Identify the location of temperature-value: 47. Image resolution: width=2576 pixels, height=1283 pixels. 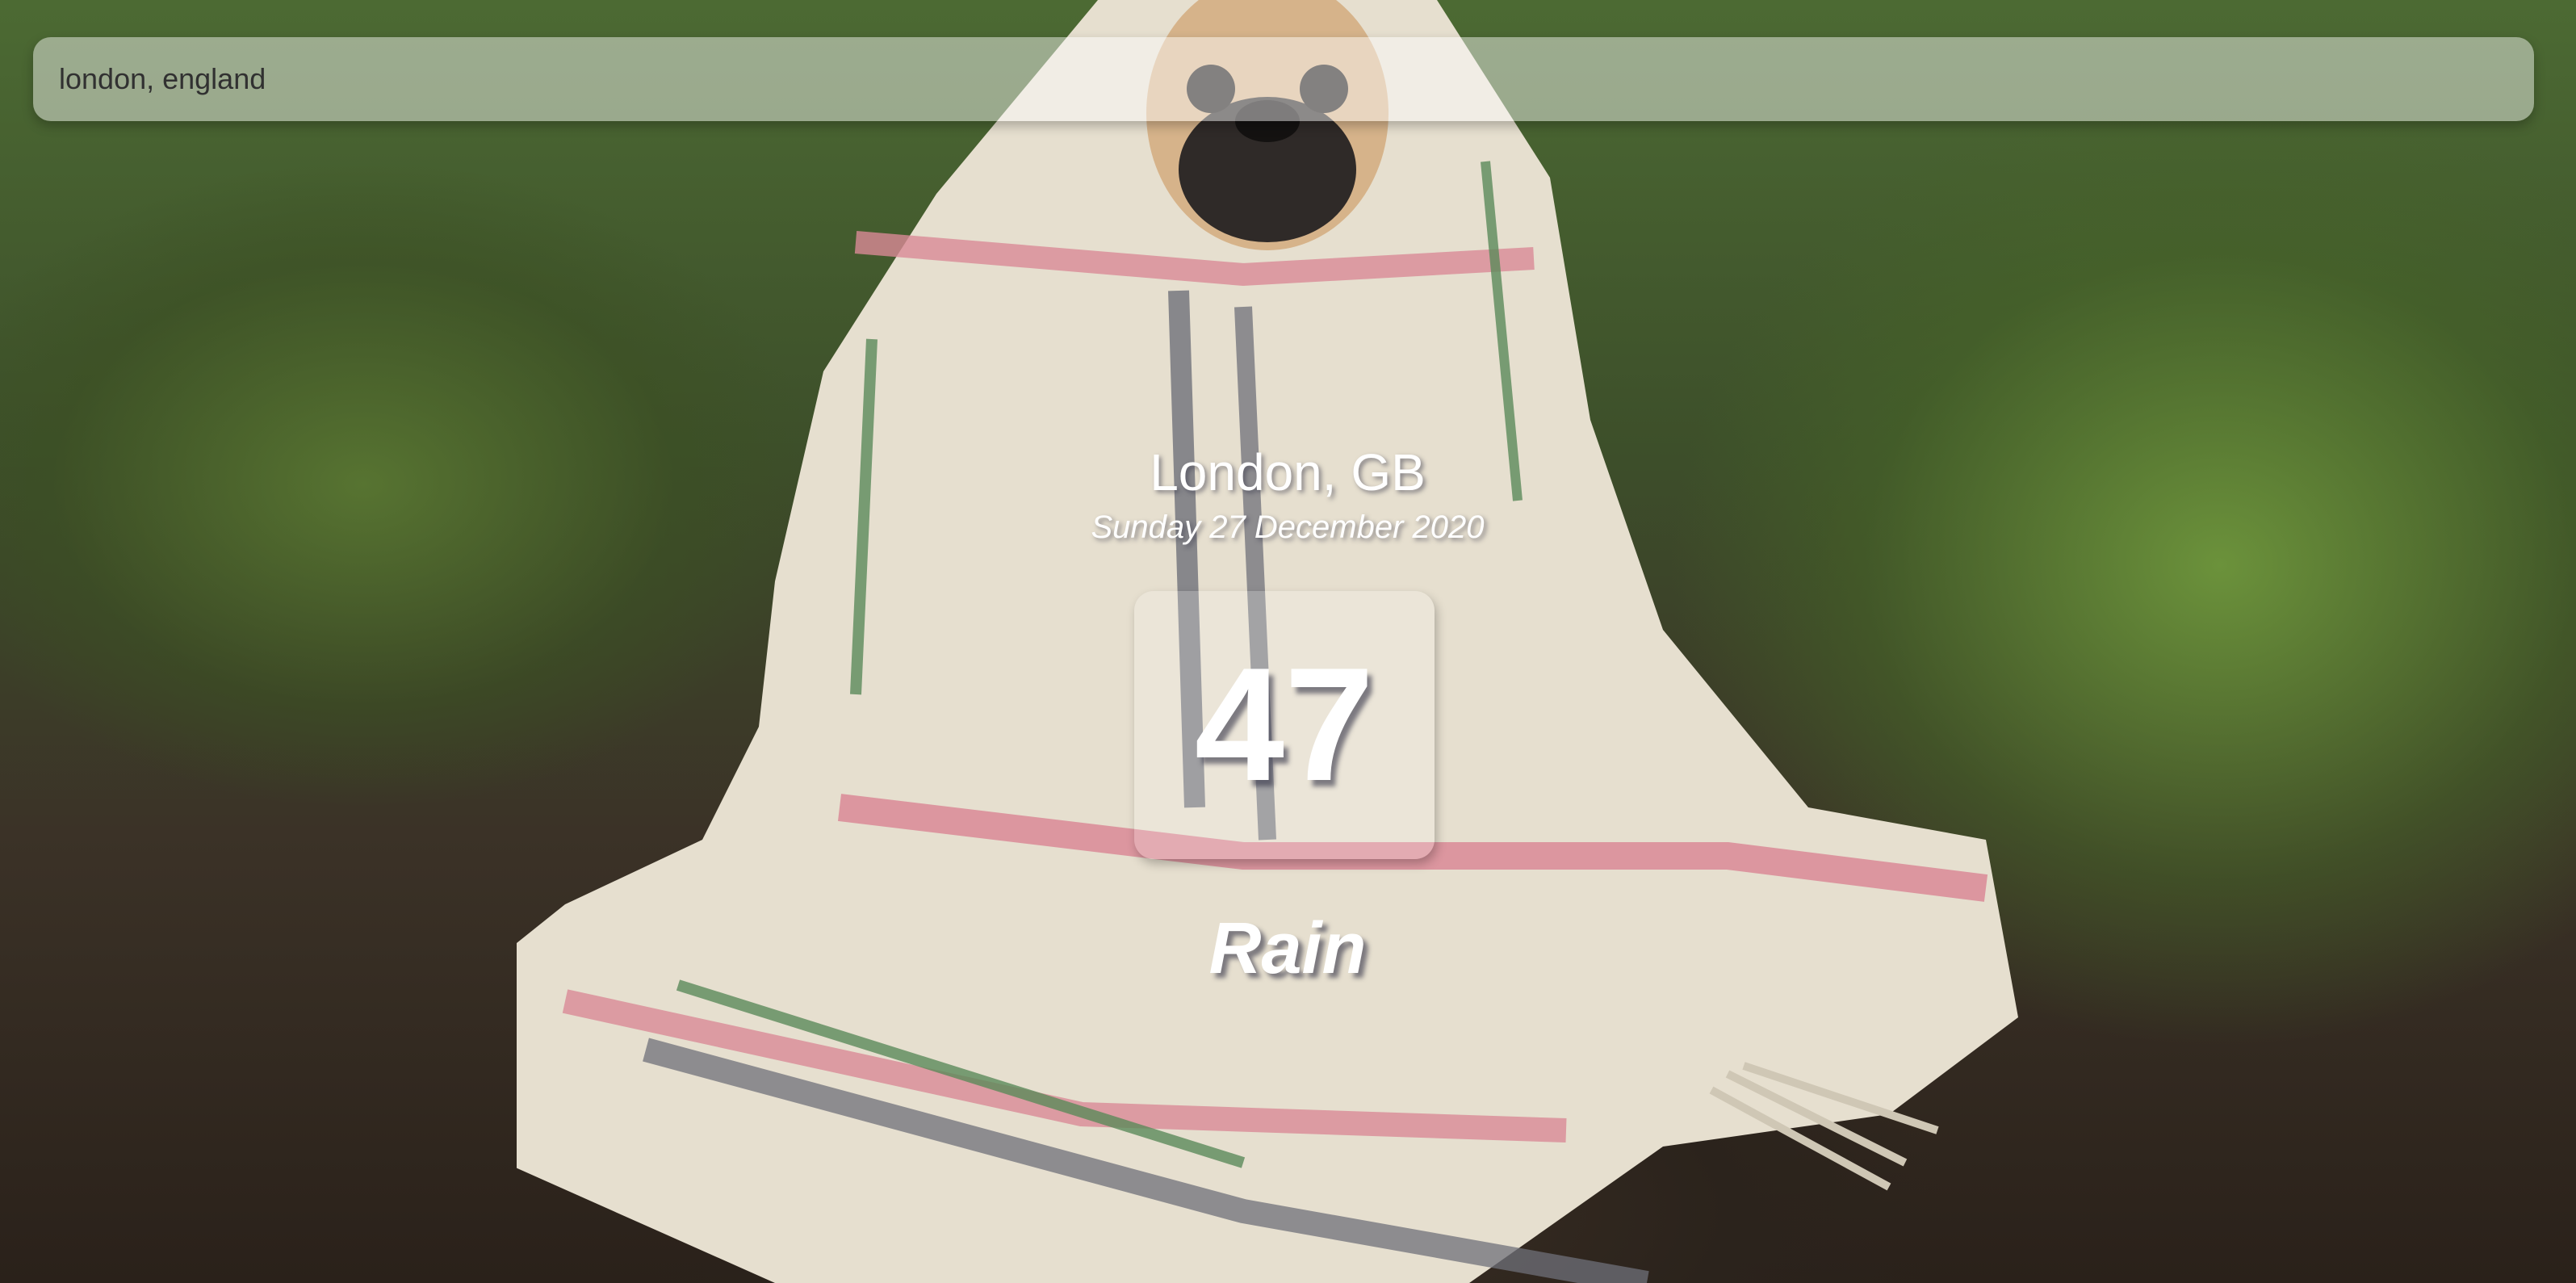
(1285, 725).